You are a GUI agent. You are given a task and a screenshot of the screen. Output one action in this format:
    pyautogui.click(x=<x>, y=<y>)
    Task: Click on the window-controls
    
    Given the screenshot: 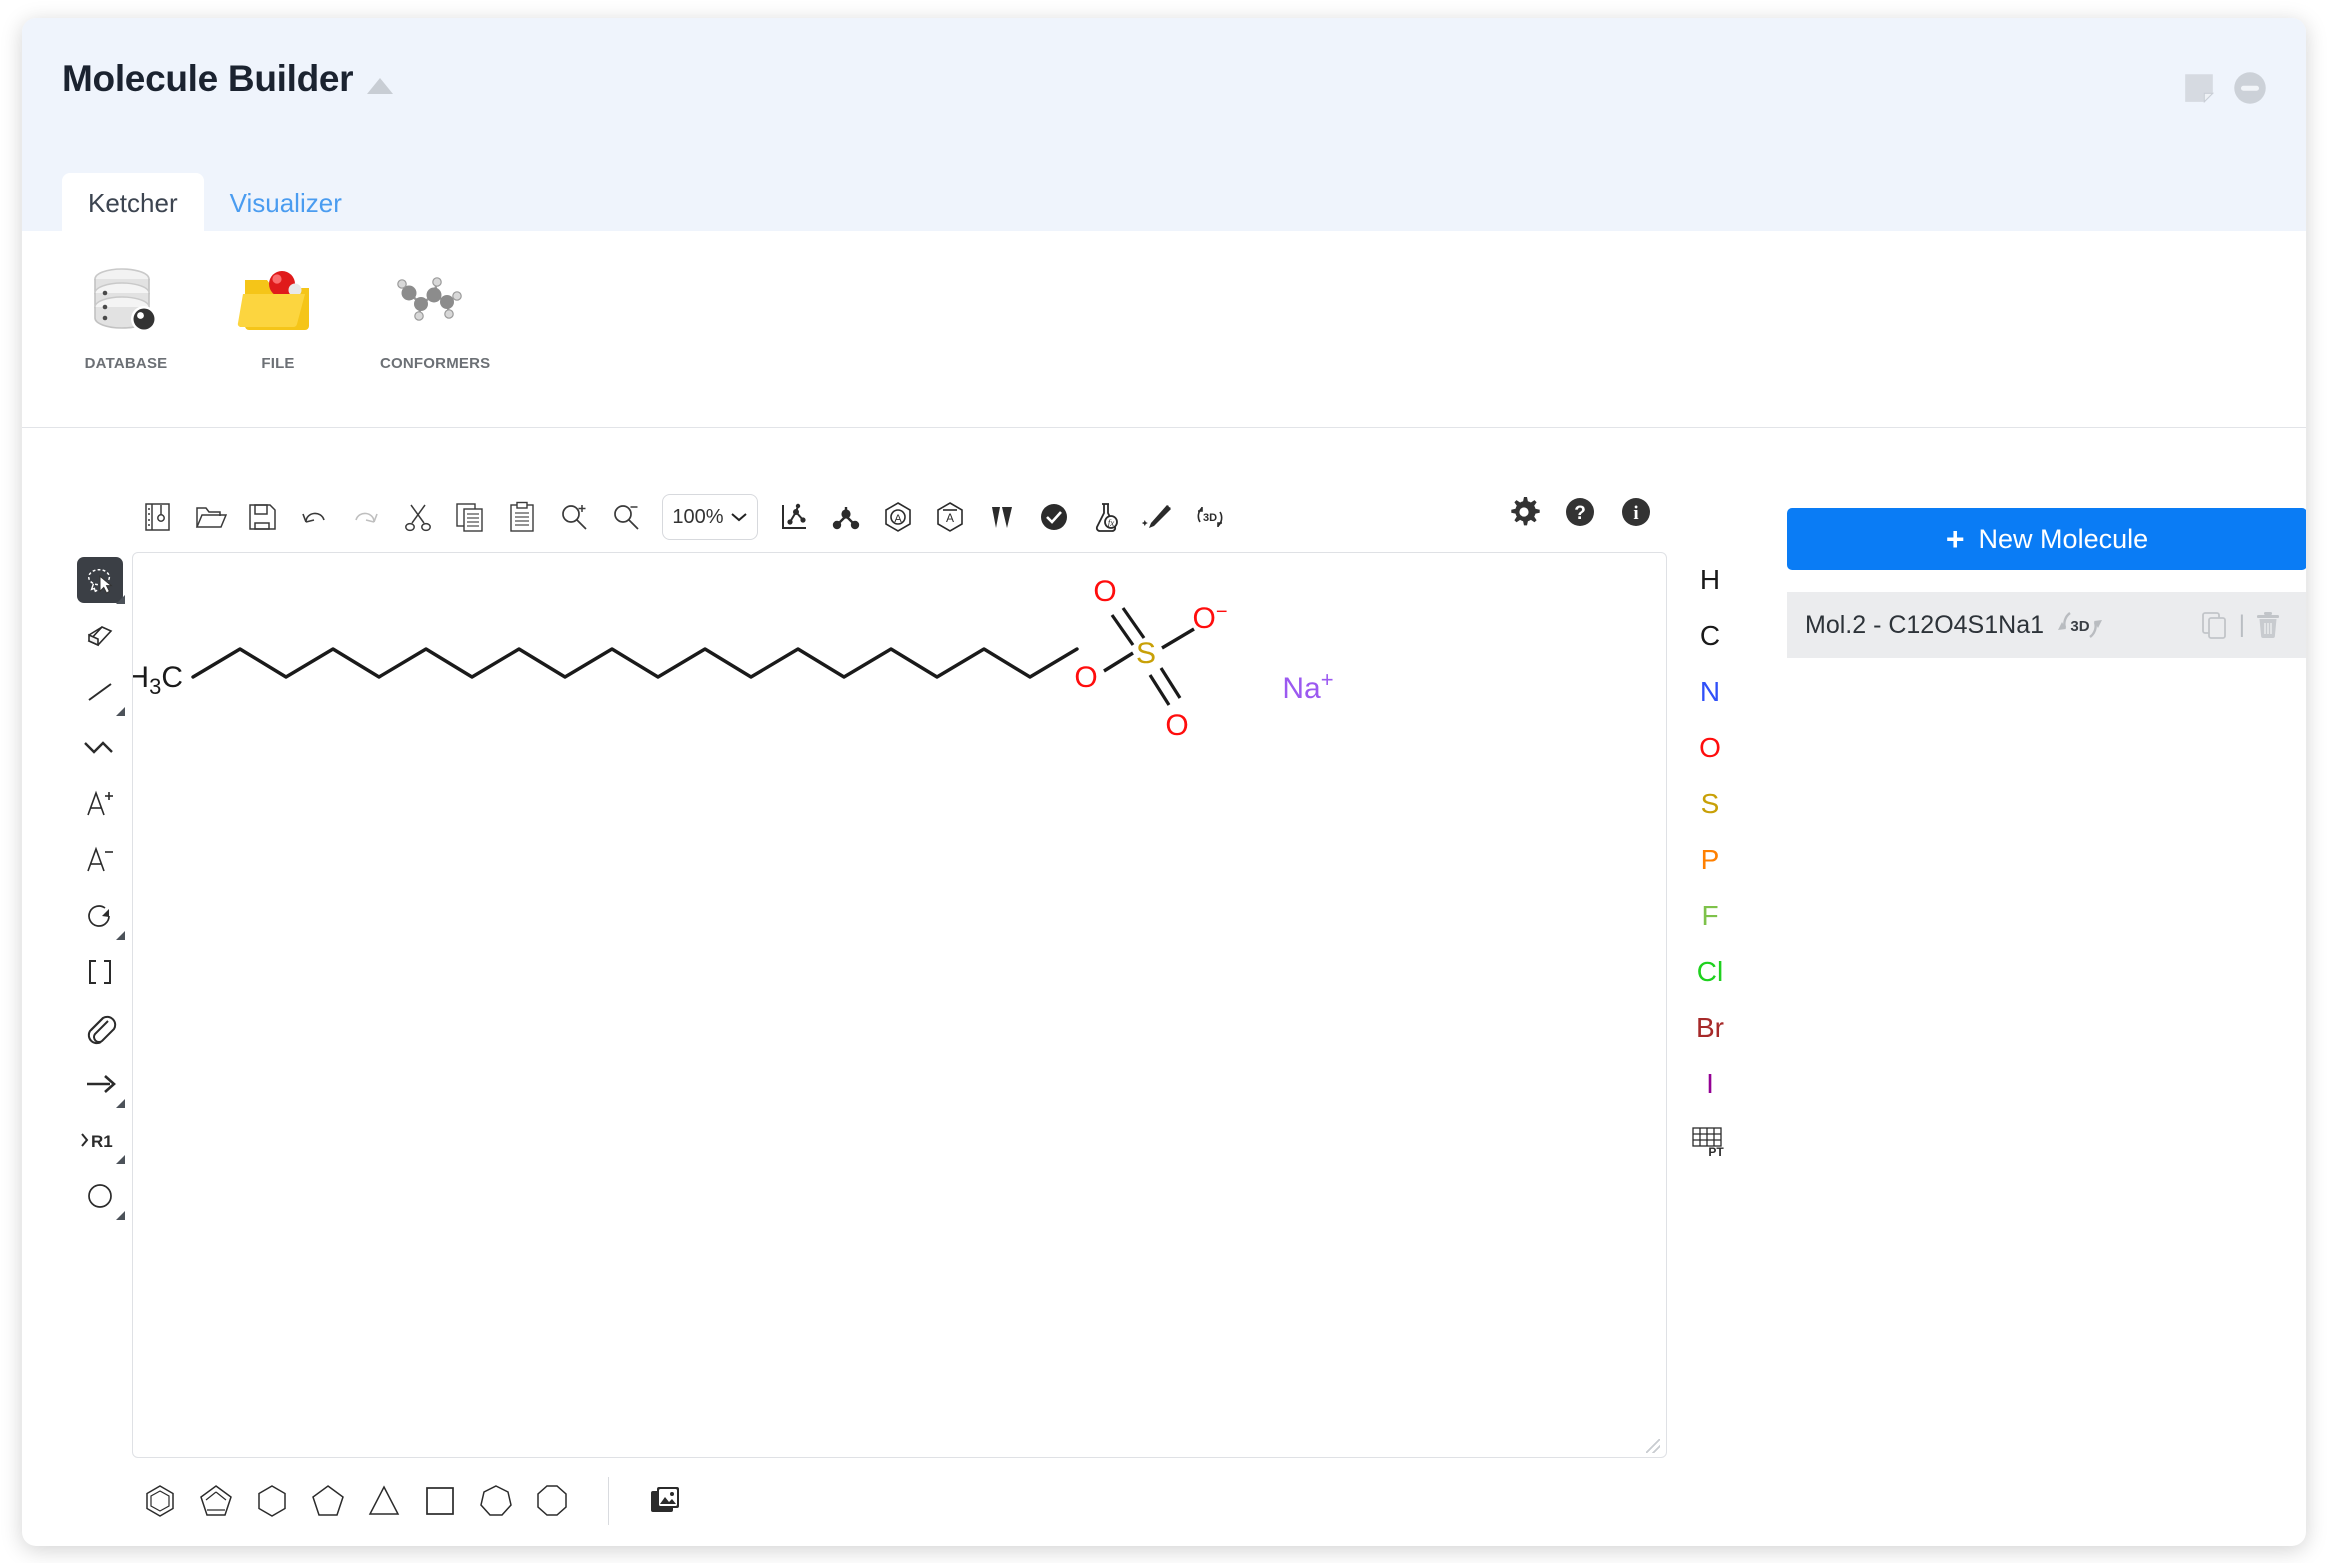 What is the action you would take?
    pyautogui.click(x=2225, y=88)
    